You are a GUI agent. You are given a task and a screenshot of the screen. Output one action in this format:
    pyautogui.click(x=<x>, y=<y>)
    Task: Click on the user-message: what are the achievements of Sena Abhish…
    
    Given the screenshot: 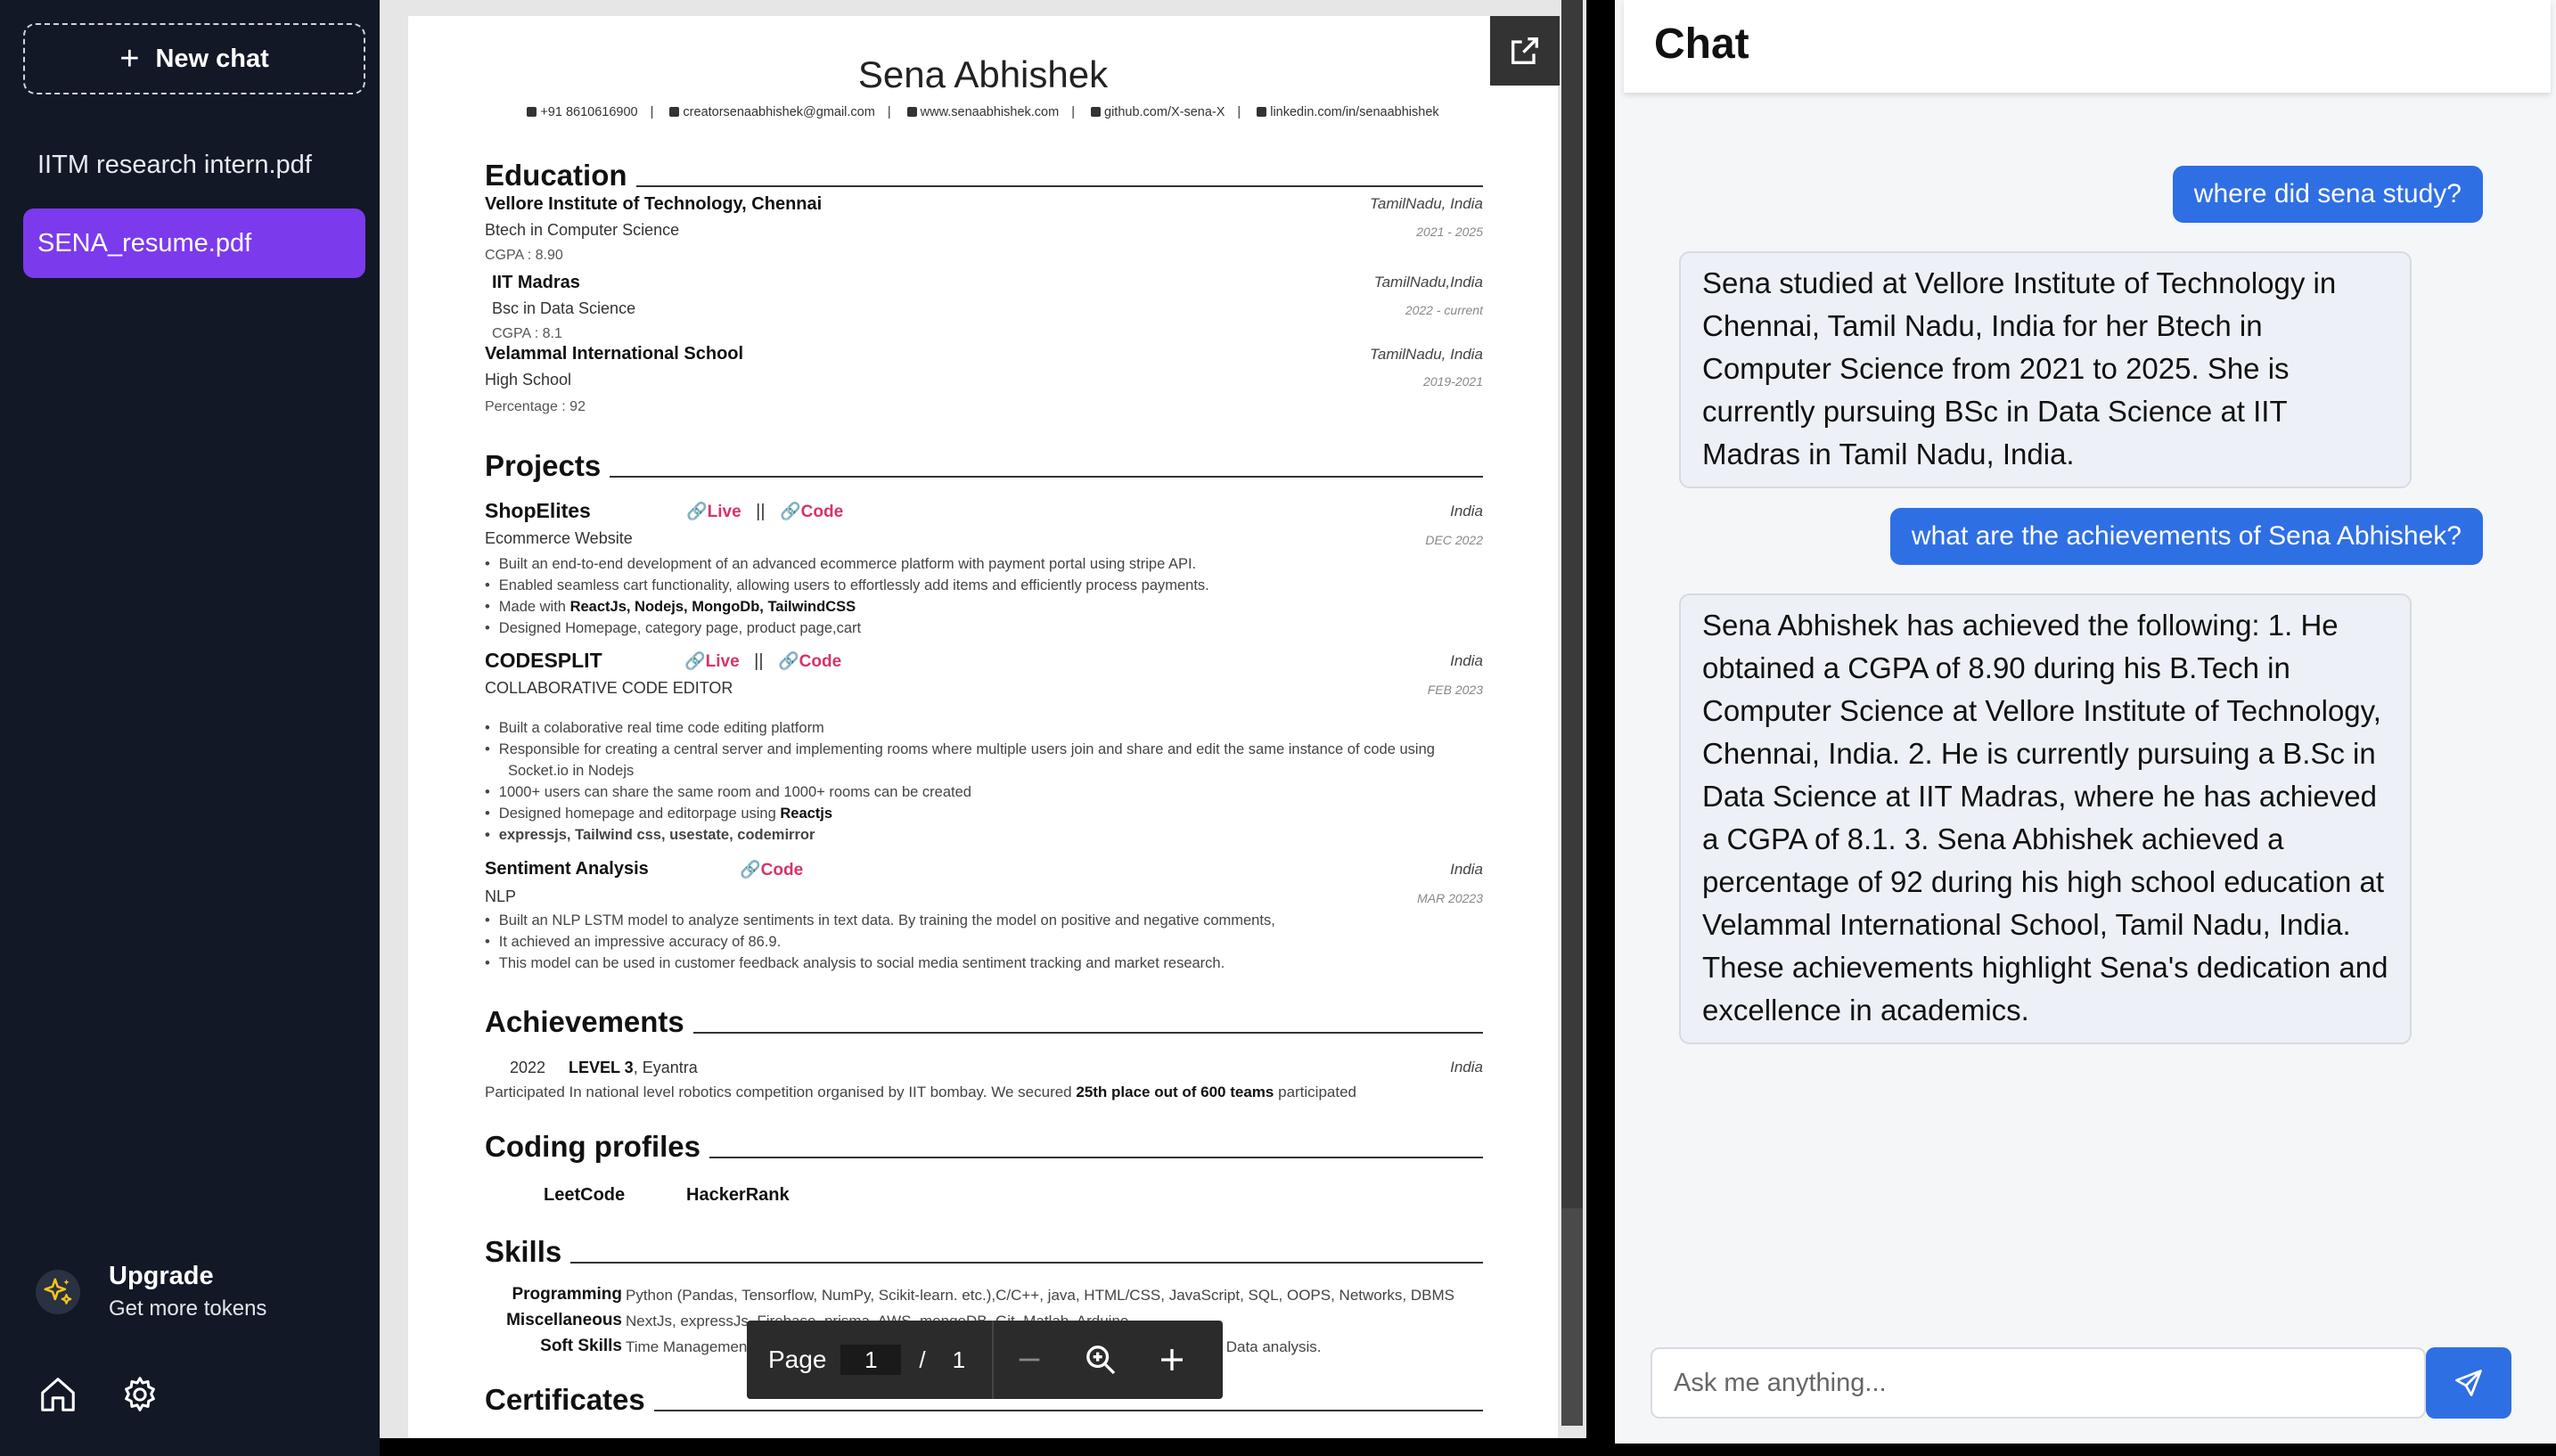 What is the action you would take?
    pyautogui.click(x=2186, y=536)
    